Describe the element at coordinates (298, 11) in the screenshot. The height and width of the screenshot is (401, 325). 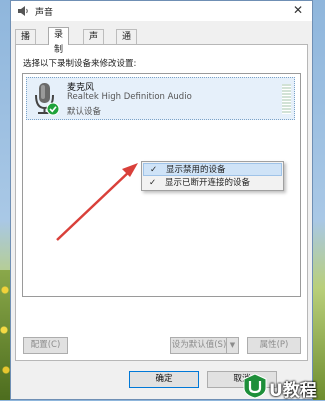
I see `close-button: ✕` at that location.